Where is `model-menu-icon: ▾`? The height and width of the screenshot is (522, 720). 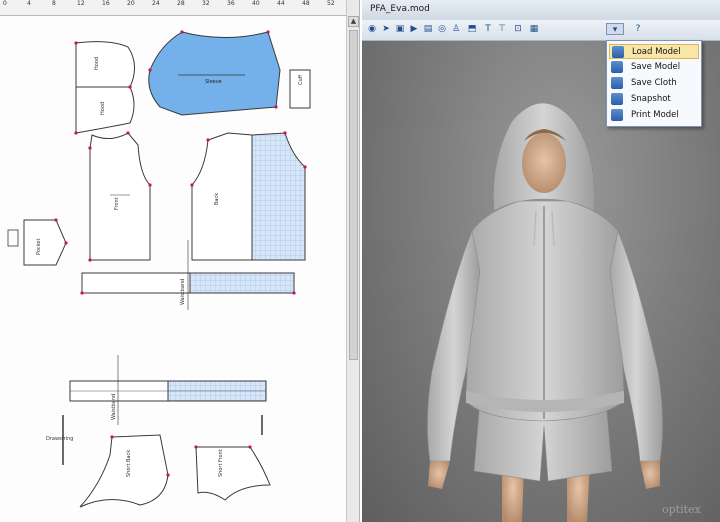 model-menu-icon: ▾ is located at coordinates (615, 29).